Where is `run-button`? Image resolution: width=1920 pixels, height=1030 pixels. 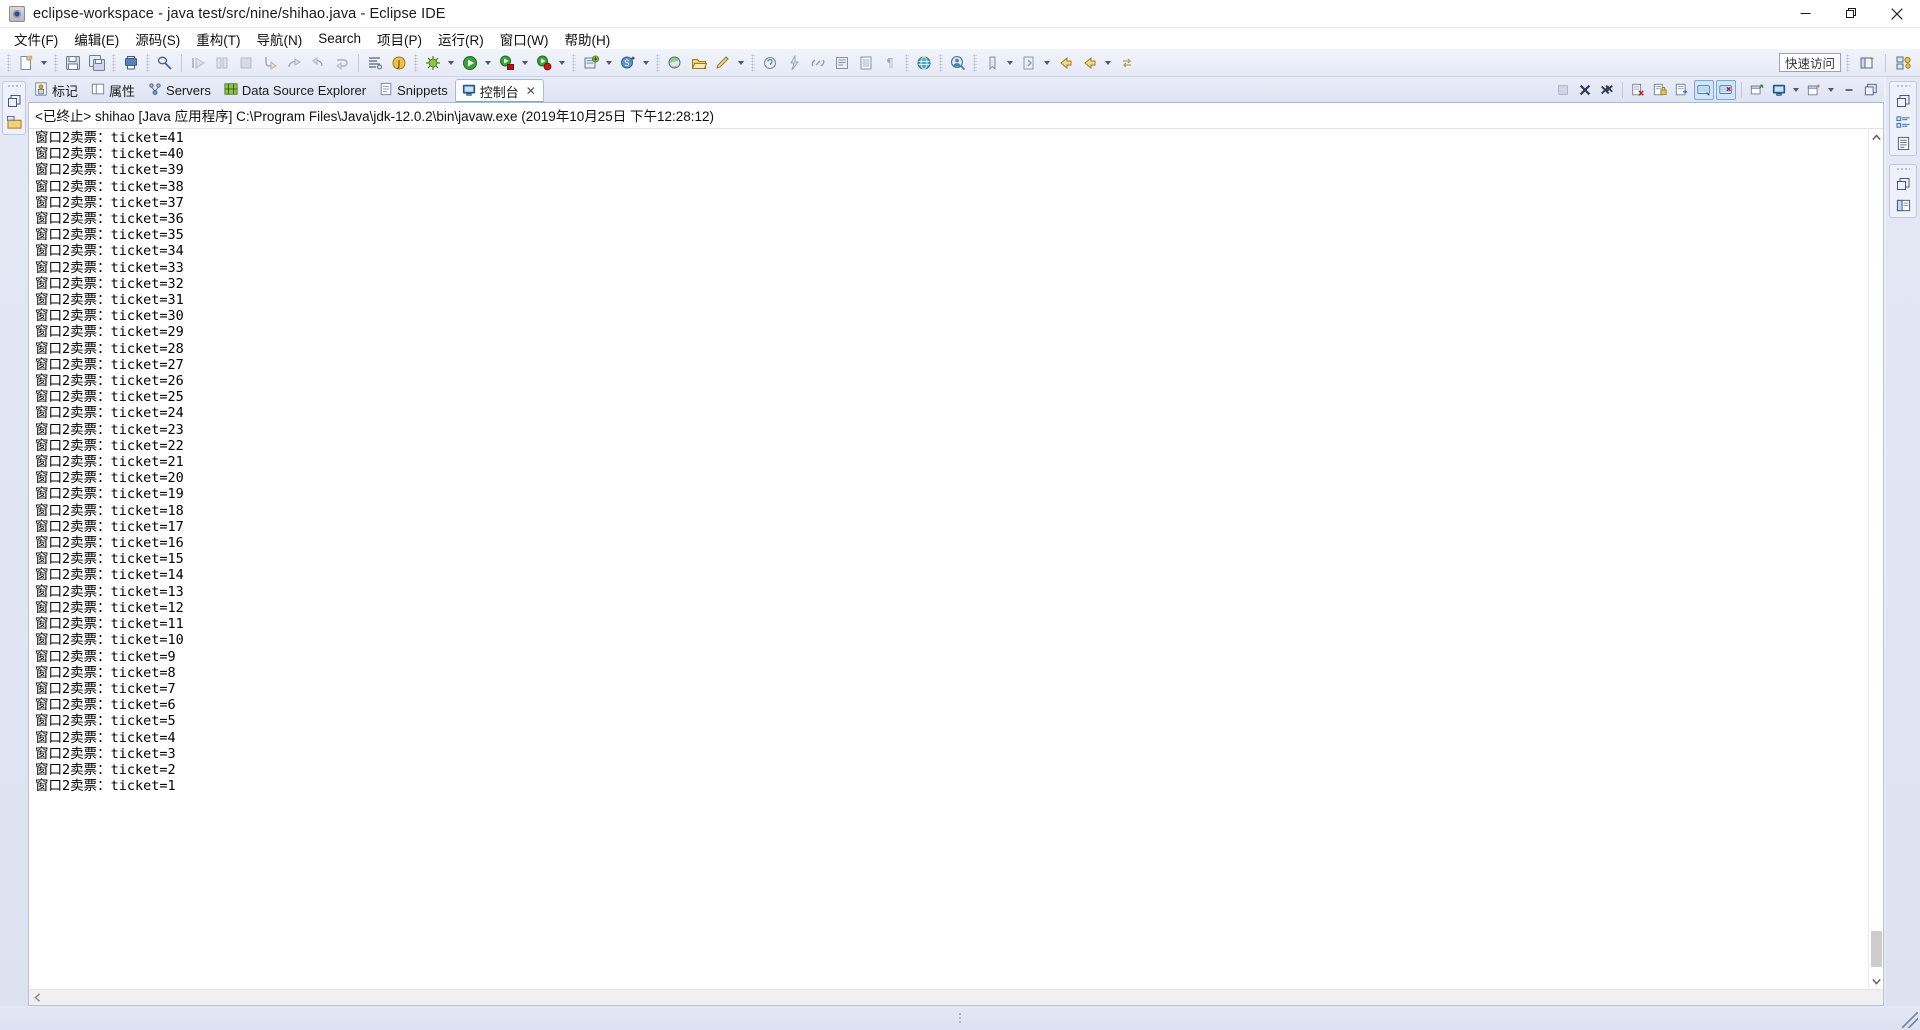 run-button is located at coordinates (470, 63).